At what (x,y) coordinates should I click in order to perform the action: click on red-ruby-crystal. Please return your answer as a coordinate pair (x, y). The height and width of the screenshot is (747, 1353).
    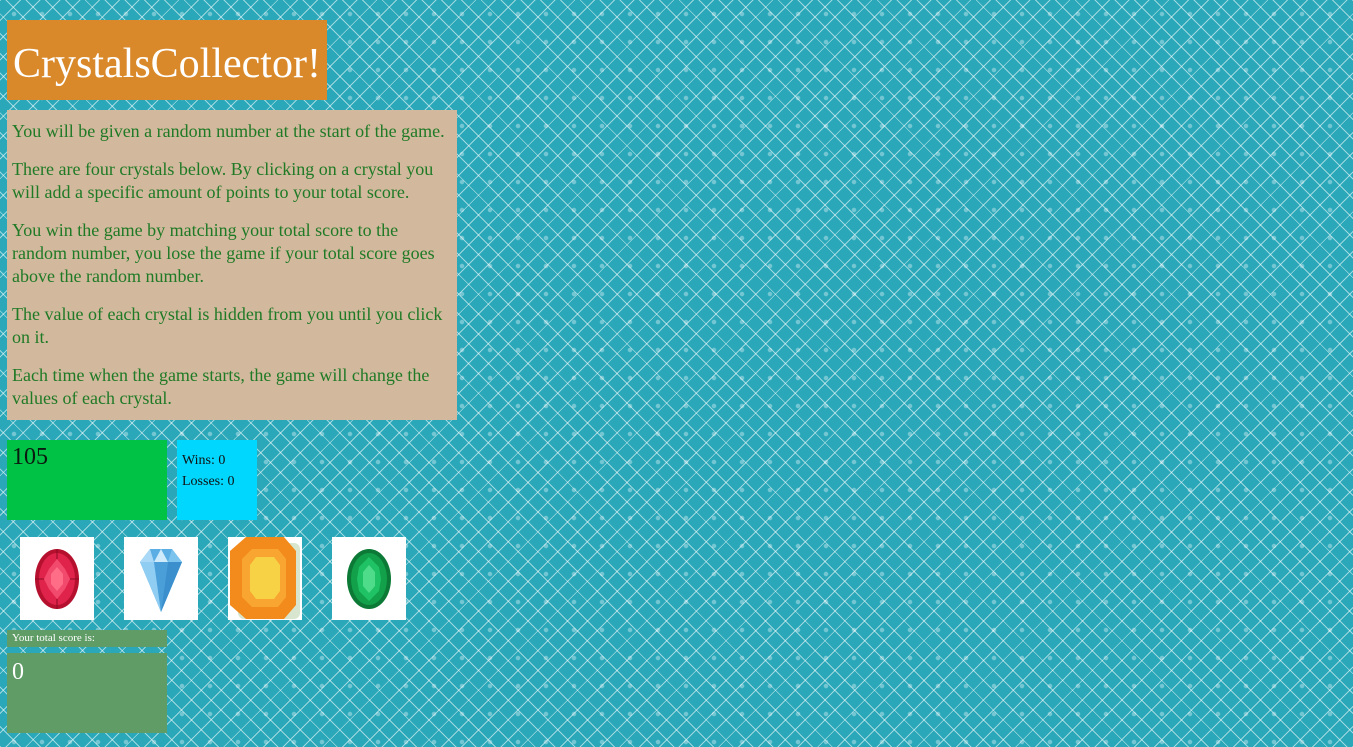
    Looking at the image, I should click on (57, 578).